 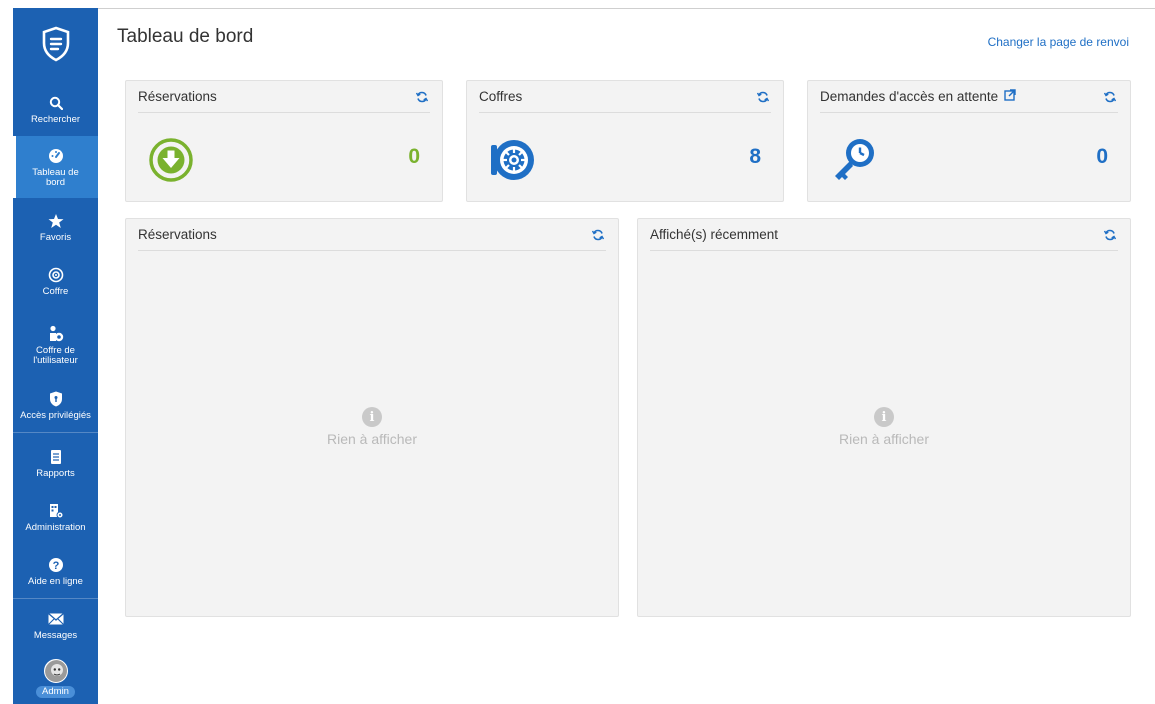 What do you see at coordinates (284, 141) in the screenshot?
I see `reservations-summary-widget: Réservations 0` at bounding box center [284, 141].